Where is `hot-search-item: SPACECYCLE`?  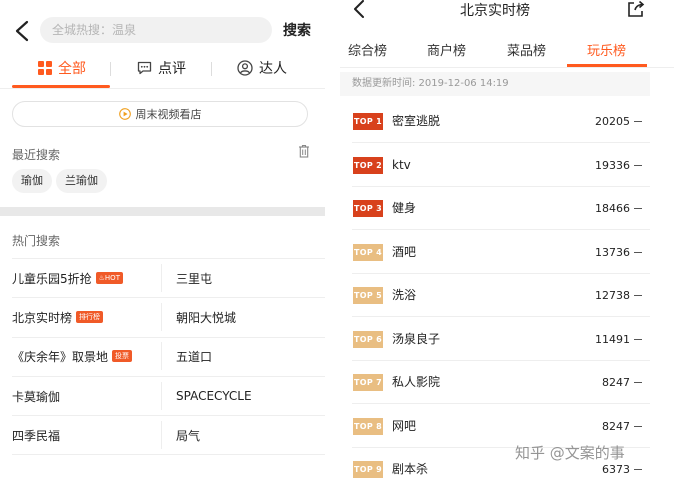
hot-search-item: SPACECYCLE is located at coordinates (214, 396).